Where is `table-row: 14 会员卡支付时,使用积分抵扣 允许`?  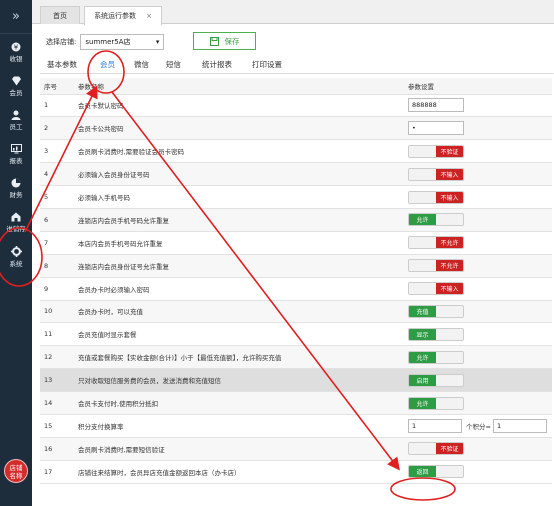
table-row: 14 会员卡支付时,使用积分抵扣 允许 is located at coordinates (296, 403).